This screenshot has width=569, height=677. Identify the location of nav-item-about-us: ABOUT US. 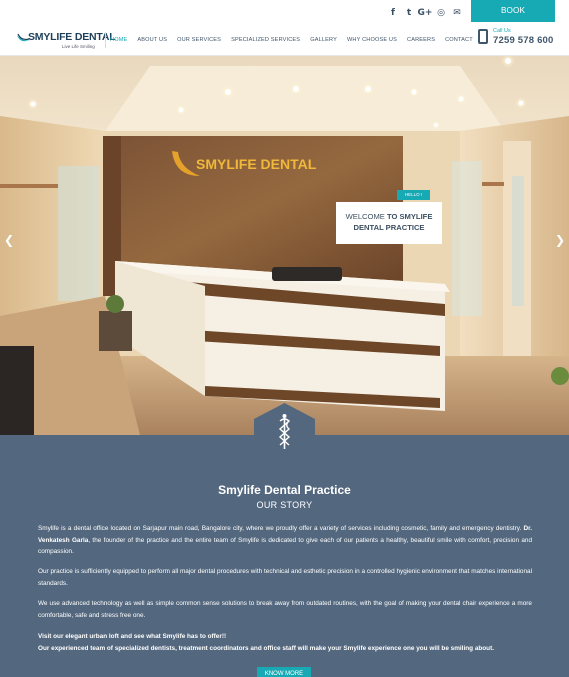
(152, 40).